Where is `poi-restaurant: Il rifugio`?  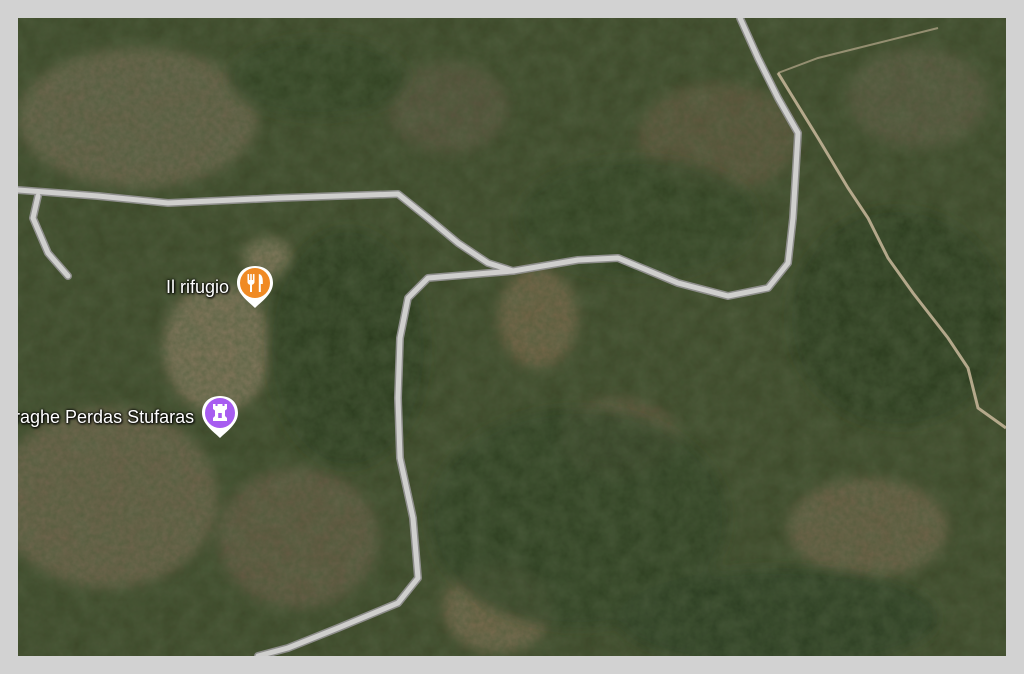 poi-restaurant: Il rifugio is located at coordinates (220, 287).